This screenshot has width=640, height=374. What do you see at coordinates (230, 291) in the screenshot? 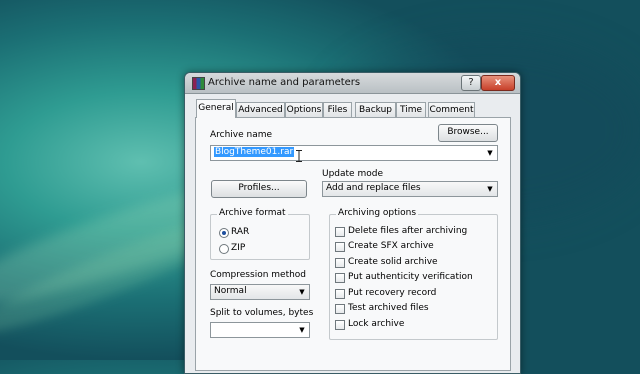
I see `compression-method-value: Normal` at bounding box center [230, 291].